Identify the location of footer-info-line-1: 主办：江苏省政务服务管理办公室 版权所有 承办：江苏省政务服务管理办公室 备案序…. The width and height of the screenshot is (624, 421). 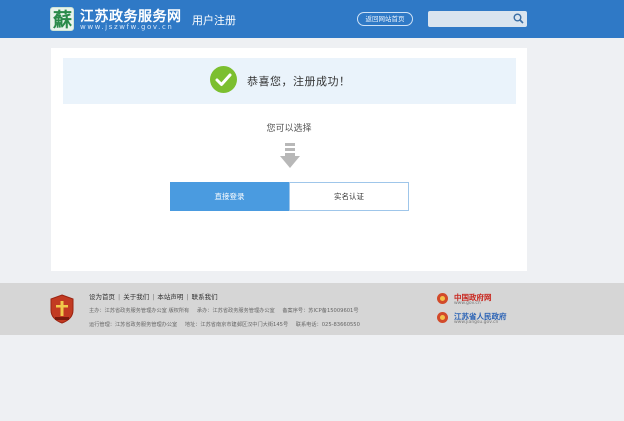
(227, 310).